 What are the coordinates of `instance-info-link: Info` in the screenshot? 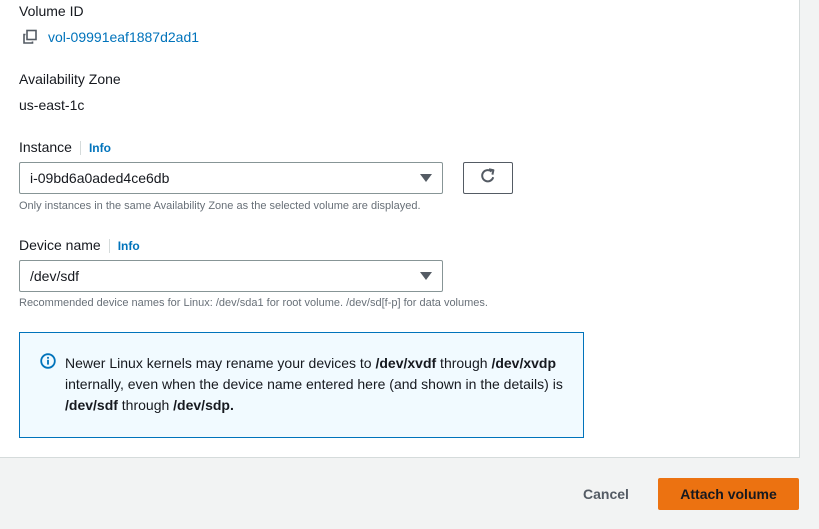 It's located at (95, 148).